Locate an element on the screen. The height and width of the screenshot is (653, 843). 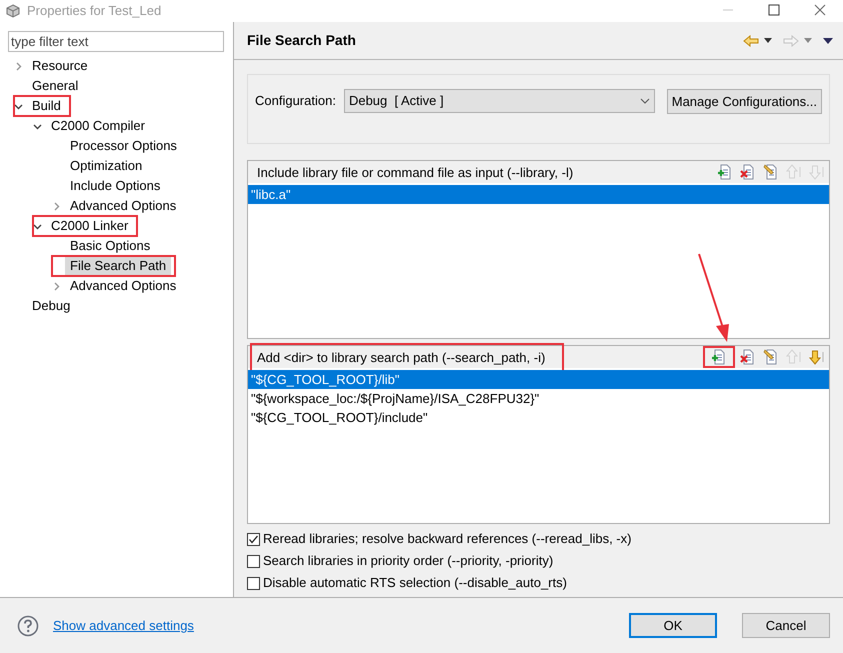
view-menu-icon is located at coordinates (828, 41).